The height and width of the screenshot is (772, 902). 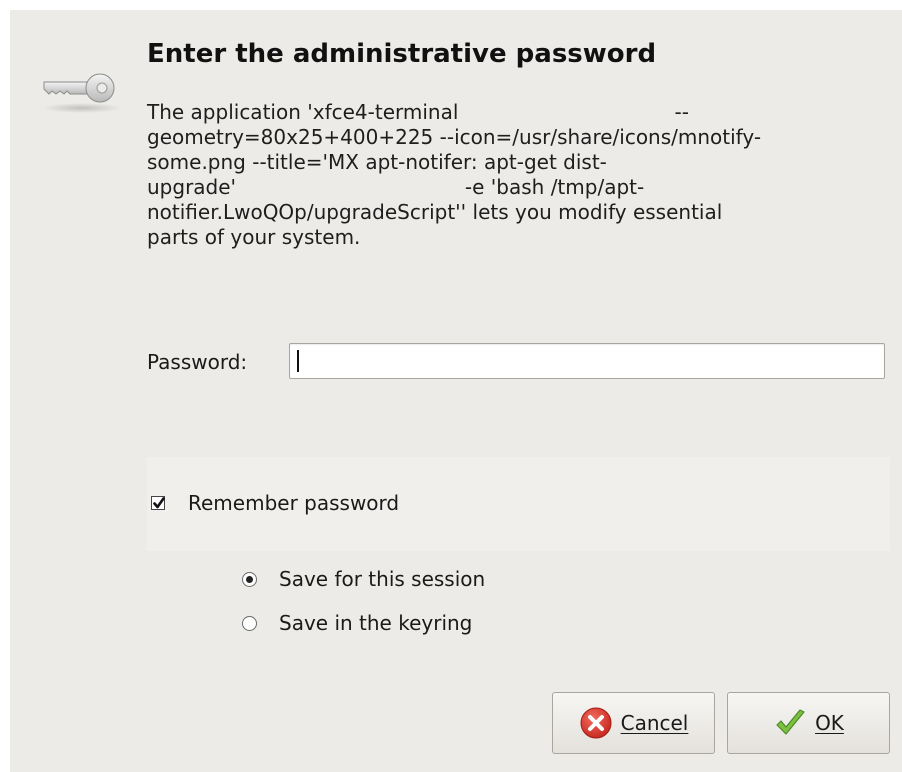 I want to click on message-line: parts of your system., so click(x=254, y=237).